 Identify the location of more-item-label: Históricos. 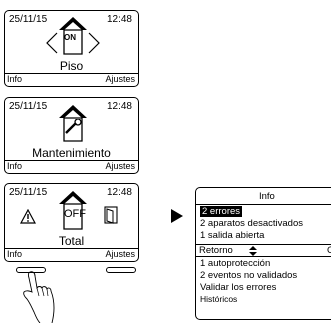
(219, 299).